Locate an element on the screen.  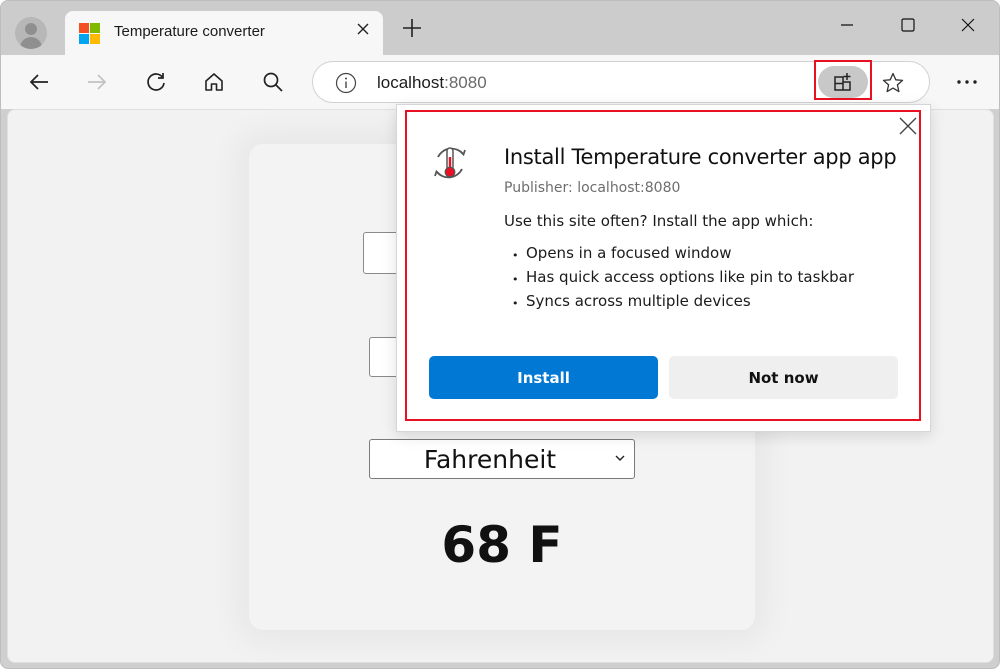
home-icon is located at coordinates (214, 82).